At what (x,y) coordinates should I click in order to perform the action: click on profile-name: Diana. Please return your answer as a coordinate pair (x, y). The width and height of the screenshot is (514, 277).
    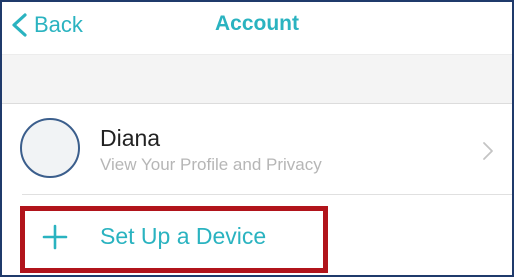
    Looking at the image, I should click on (130, 138).